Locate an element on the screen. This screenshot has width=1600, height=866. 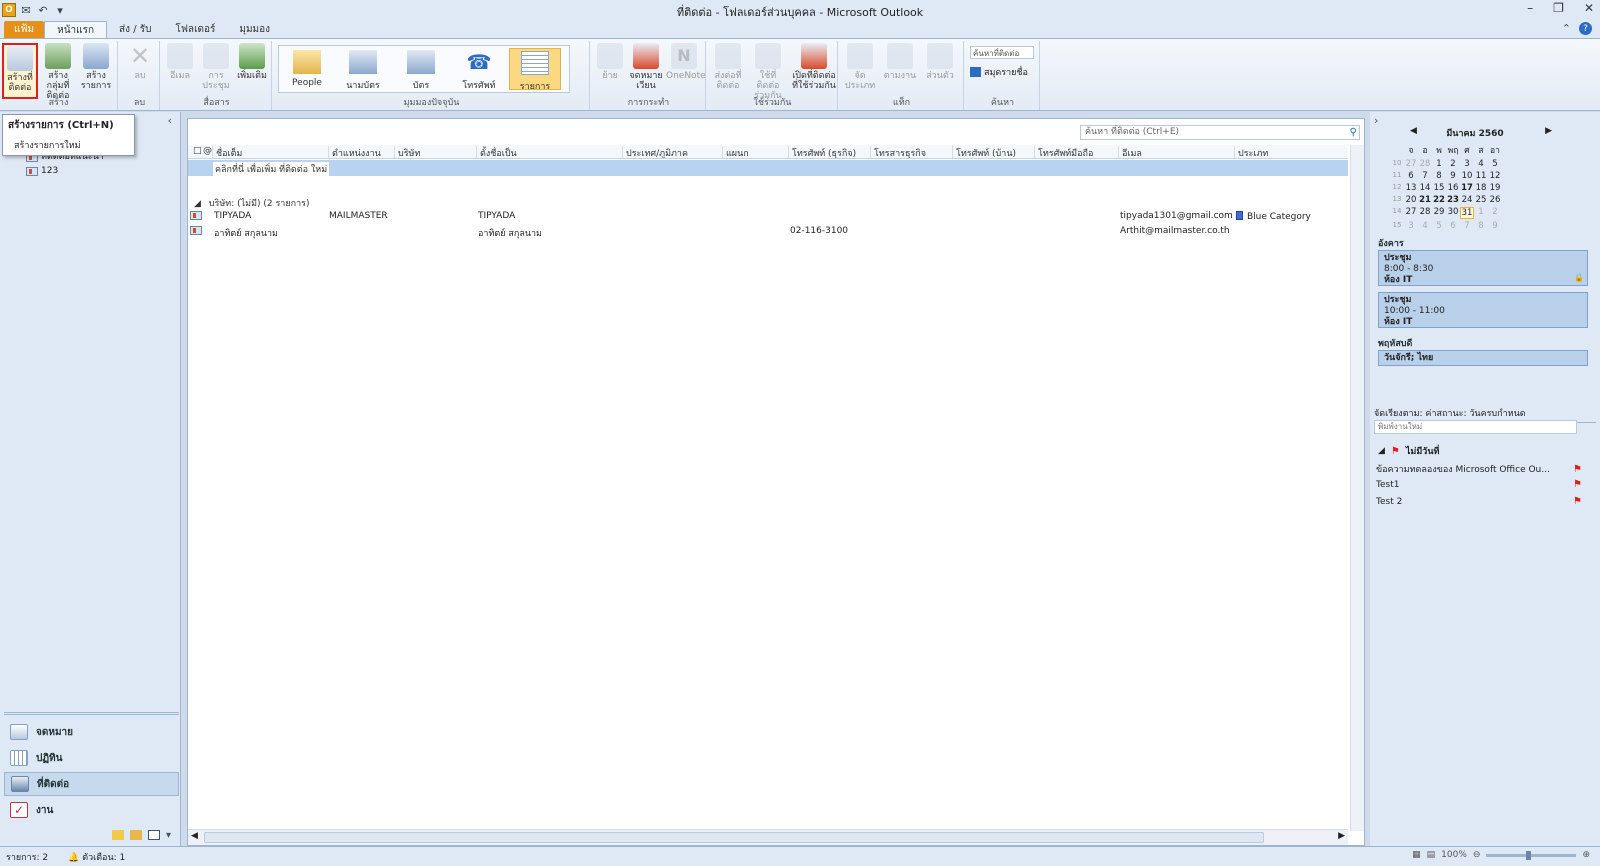
folder-list-icon is located at coordinates (136, 835).